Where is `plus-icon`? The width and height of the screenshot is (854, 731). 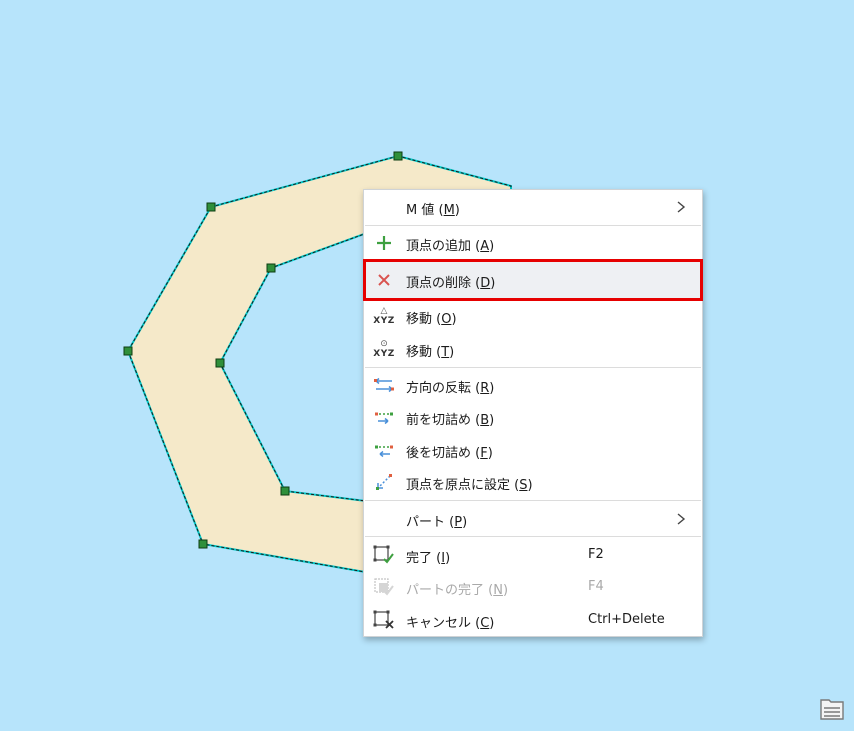 plus-icon is located at coordinates (384, 243).